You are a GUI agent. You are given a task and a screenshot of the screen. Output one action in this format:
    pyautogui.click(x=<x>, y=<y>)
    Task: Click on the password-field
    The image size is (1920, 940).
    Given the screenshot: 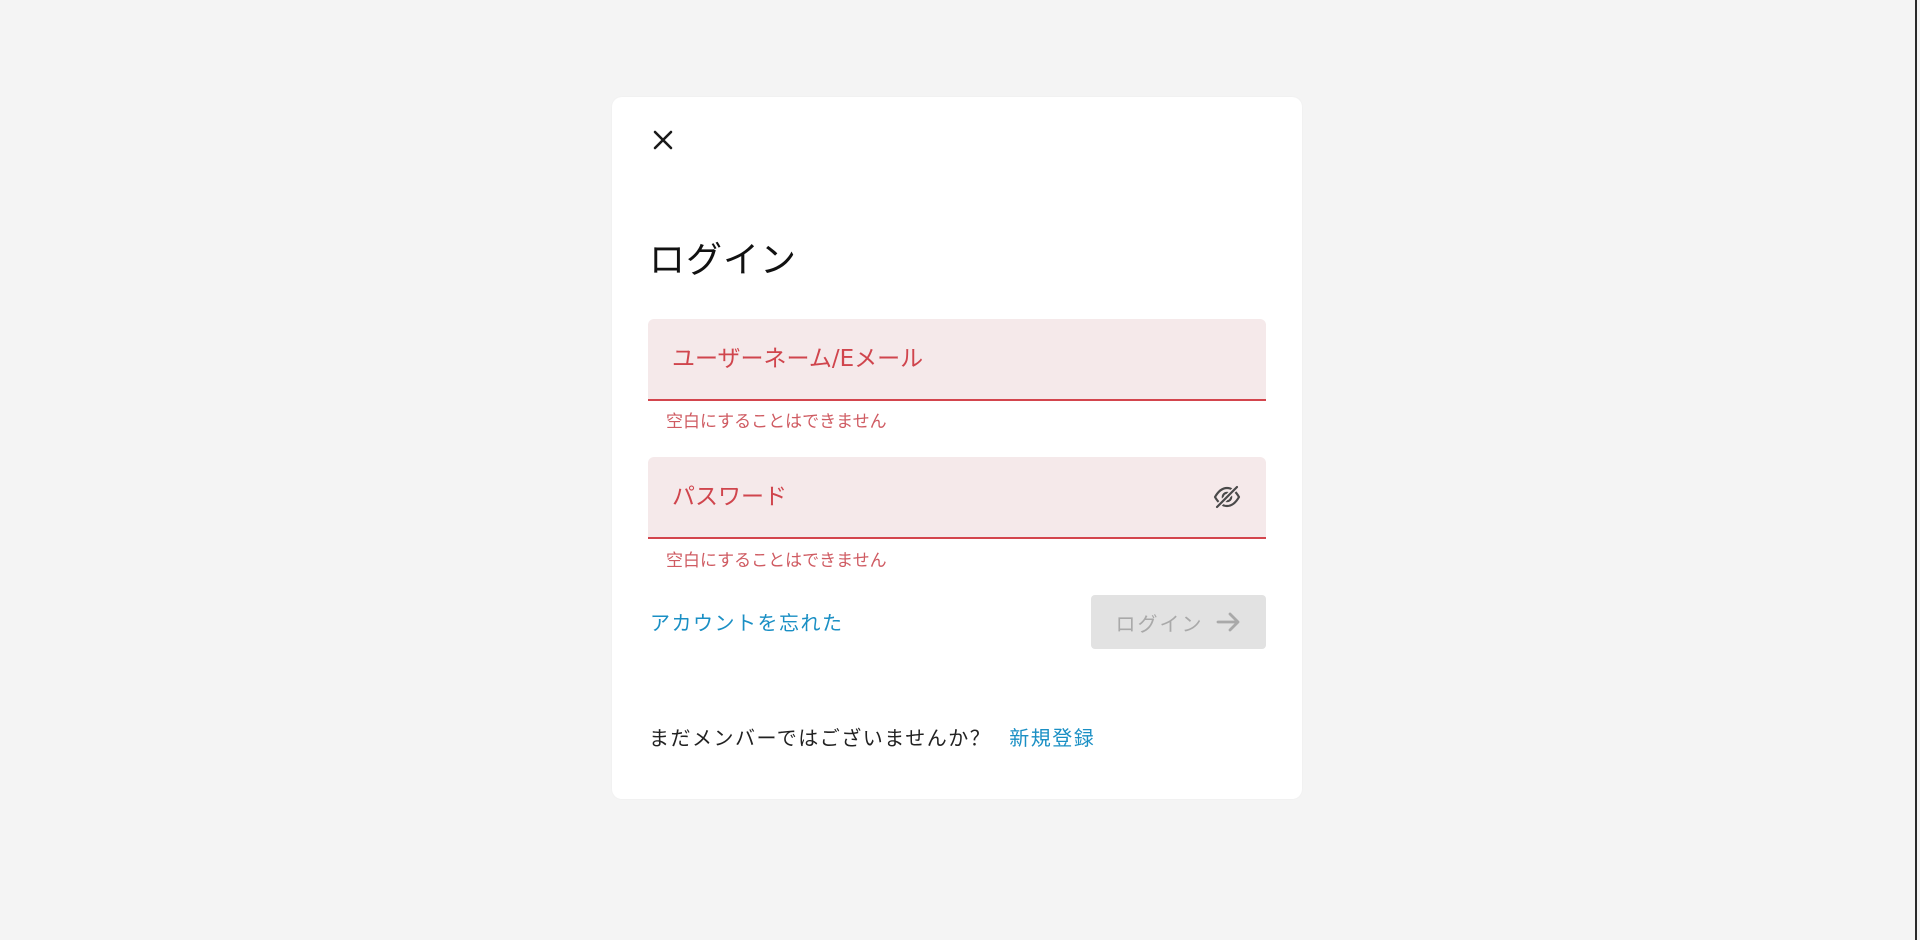 What is the action you would take?
    pyautogui.click(x=957, y=498)
    